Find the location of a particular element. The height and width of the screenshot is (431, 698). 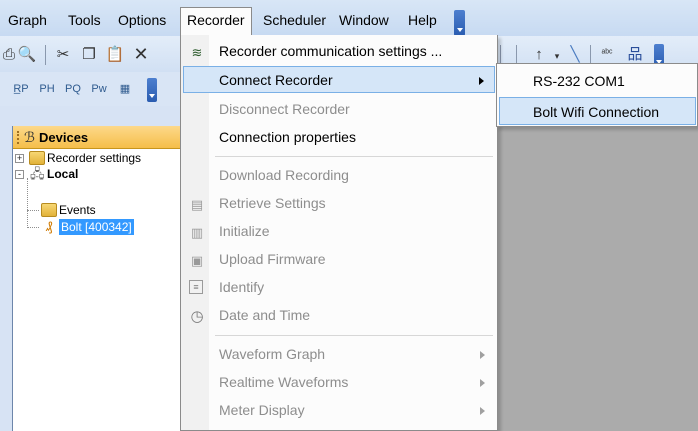

submenu-item-rs232-com1: RS-232 COM1 is located at coordinates (597, 81).